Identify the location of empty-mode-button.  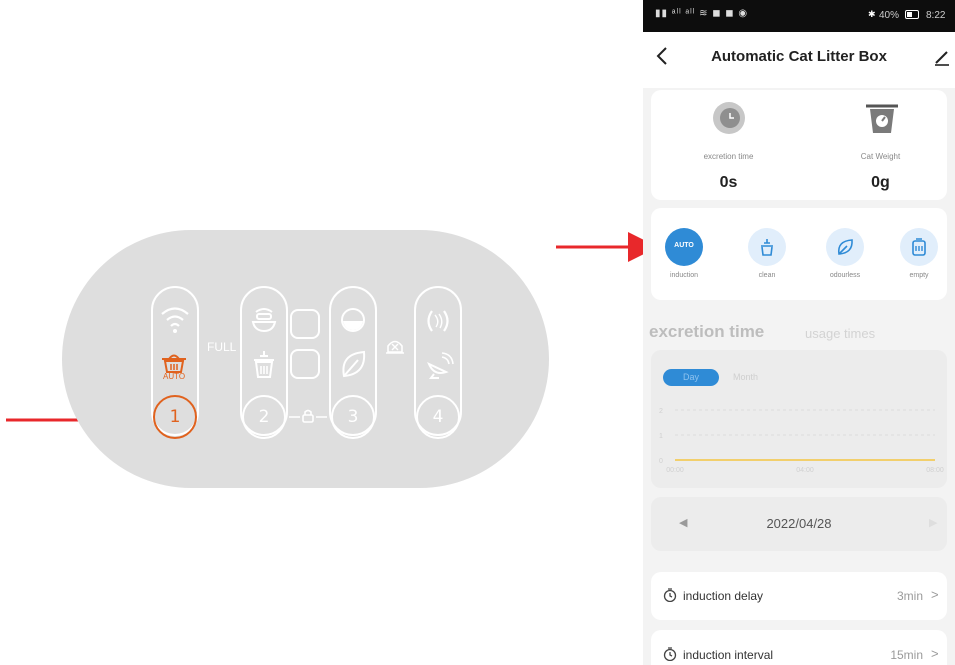
(919, 247).